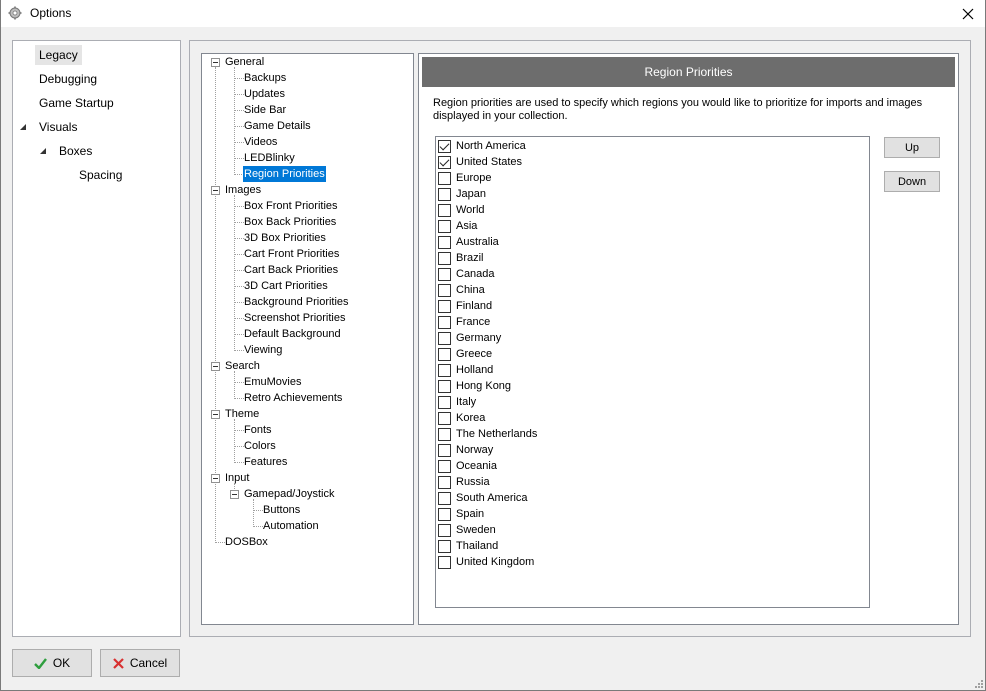 The width and height of the screenshot is (986, 691). Describe the element at coordinates (242, 414) in the screenshot. I see `tree-node-theme: Theme` at that location.